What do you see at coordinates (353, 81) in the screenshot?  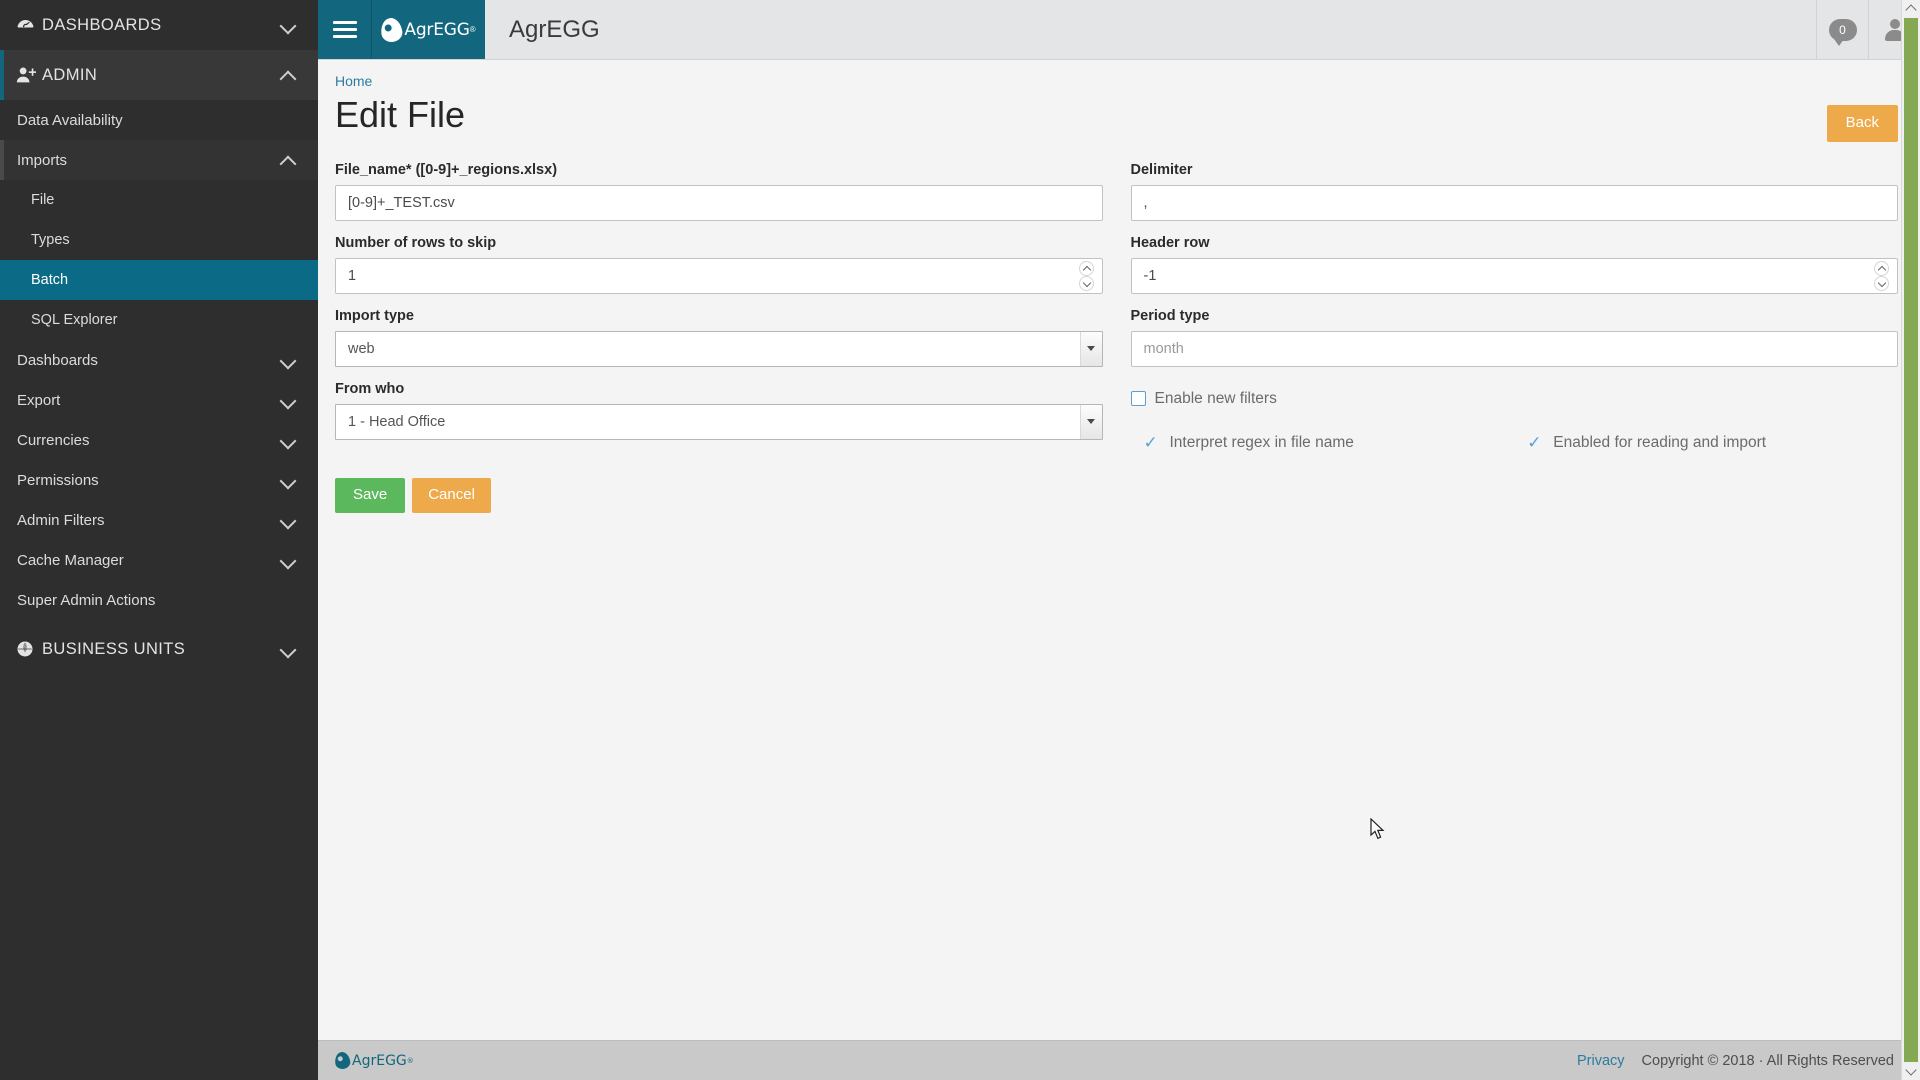 I see `breadcrumb-home-link: Home` at bounding box center [353, 81].